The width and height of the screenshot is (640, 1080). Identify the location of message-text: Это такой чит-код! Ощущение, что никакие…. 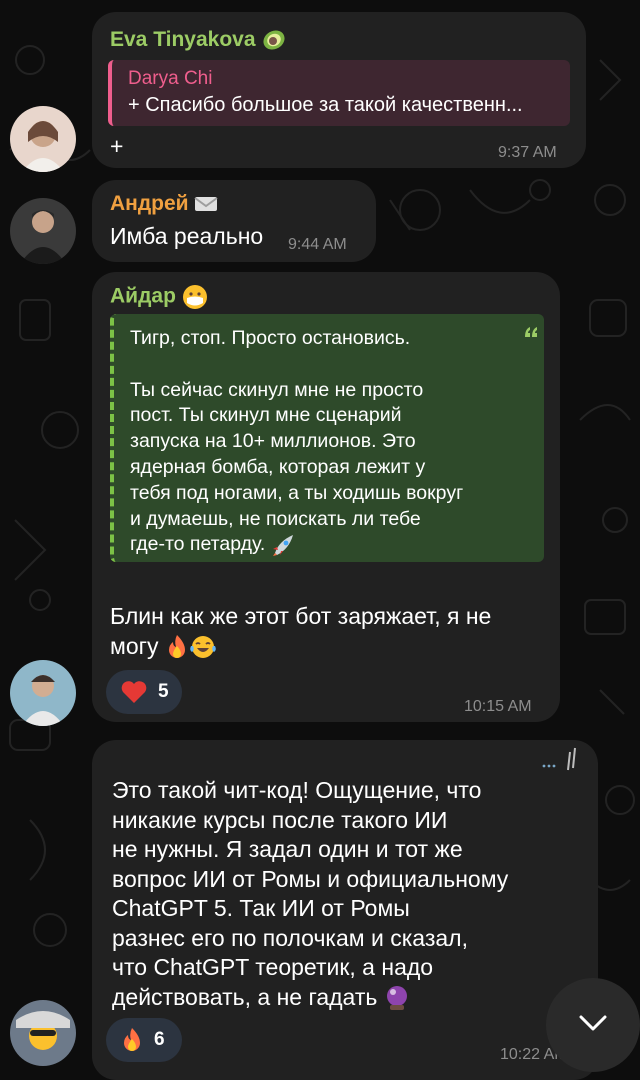
(310, 894).